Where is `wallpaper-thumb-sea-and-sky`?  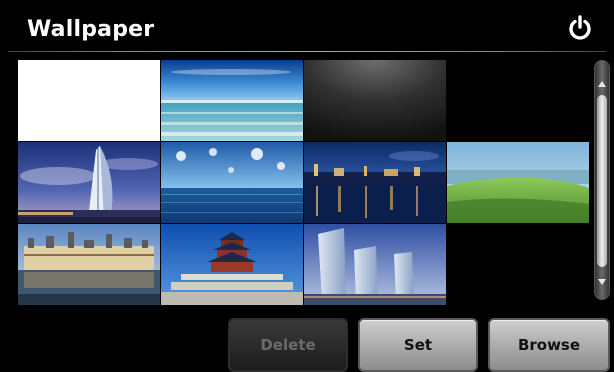
wallpaper-thumb-sea-and-sky is located at coordinates (232, 100).